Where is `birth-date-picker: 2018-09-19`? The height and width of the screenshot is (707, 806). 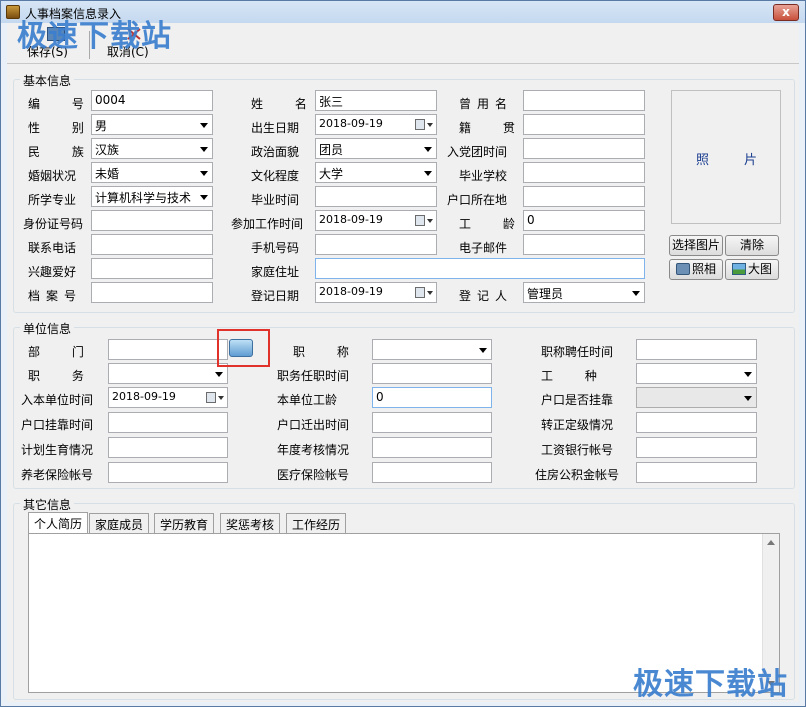 birth-date-picker: 2018-09-19 is located at coordinates (376, 124).